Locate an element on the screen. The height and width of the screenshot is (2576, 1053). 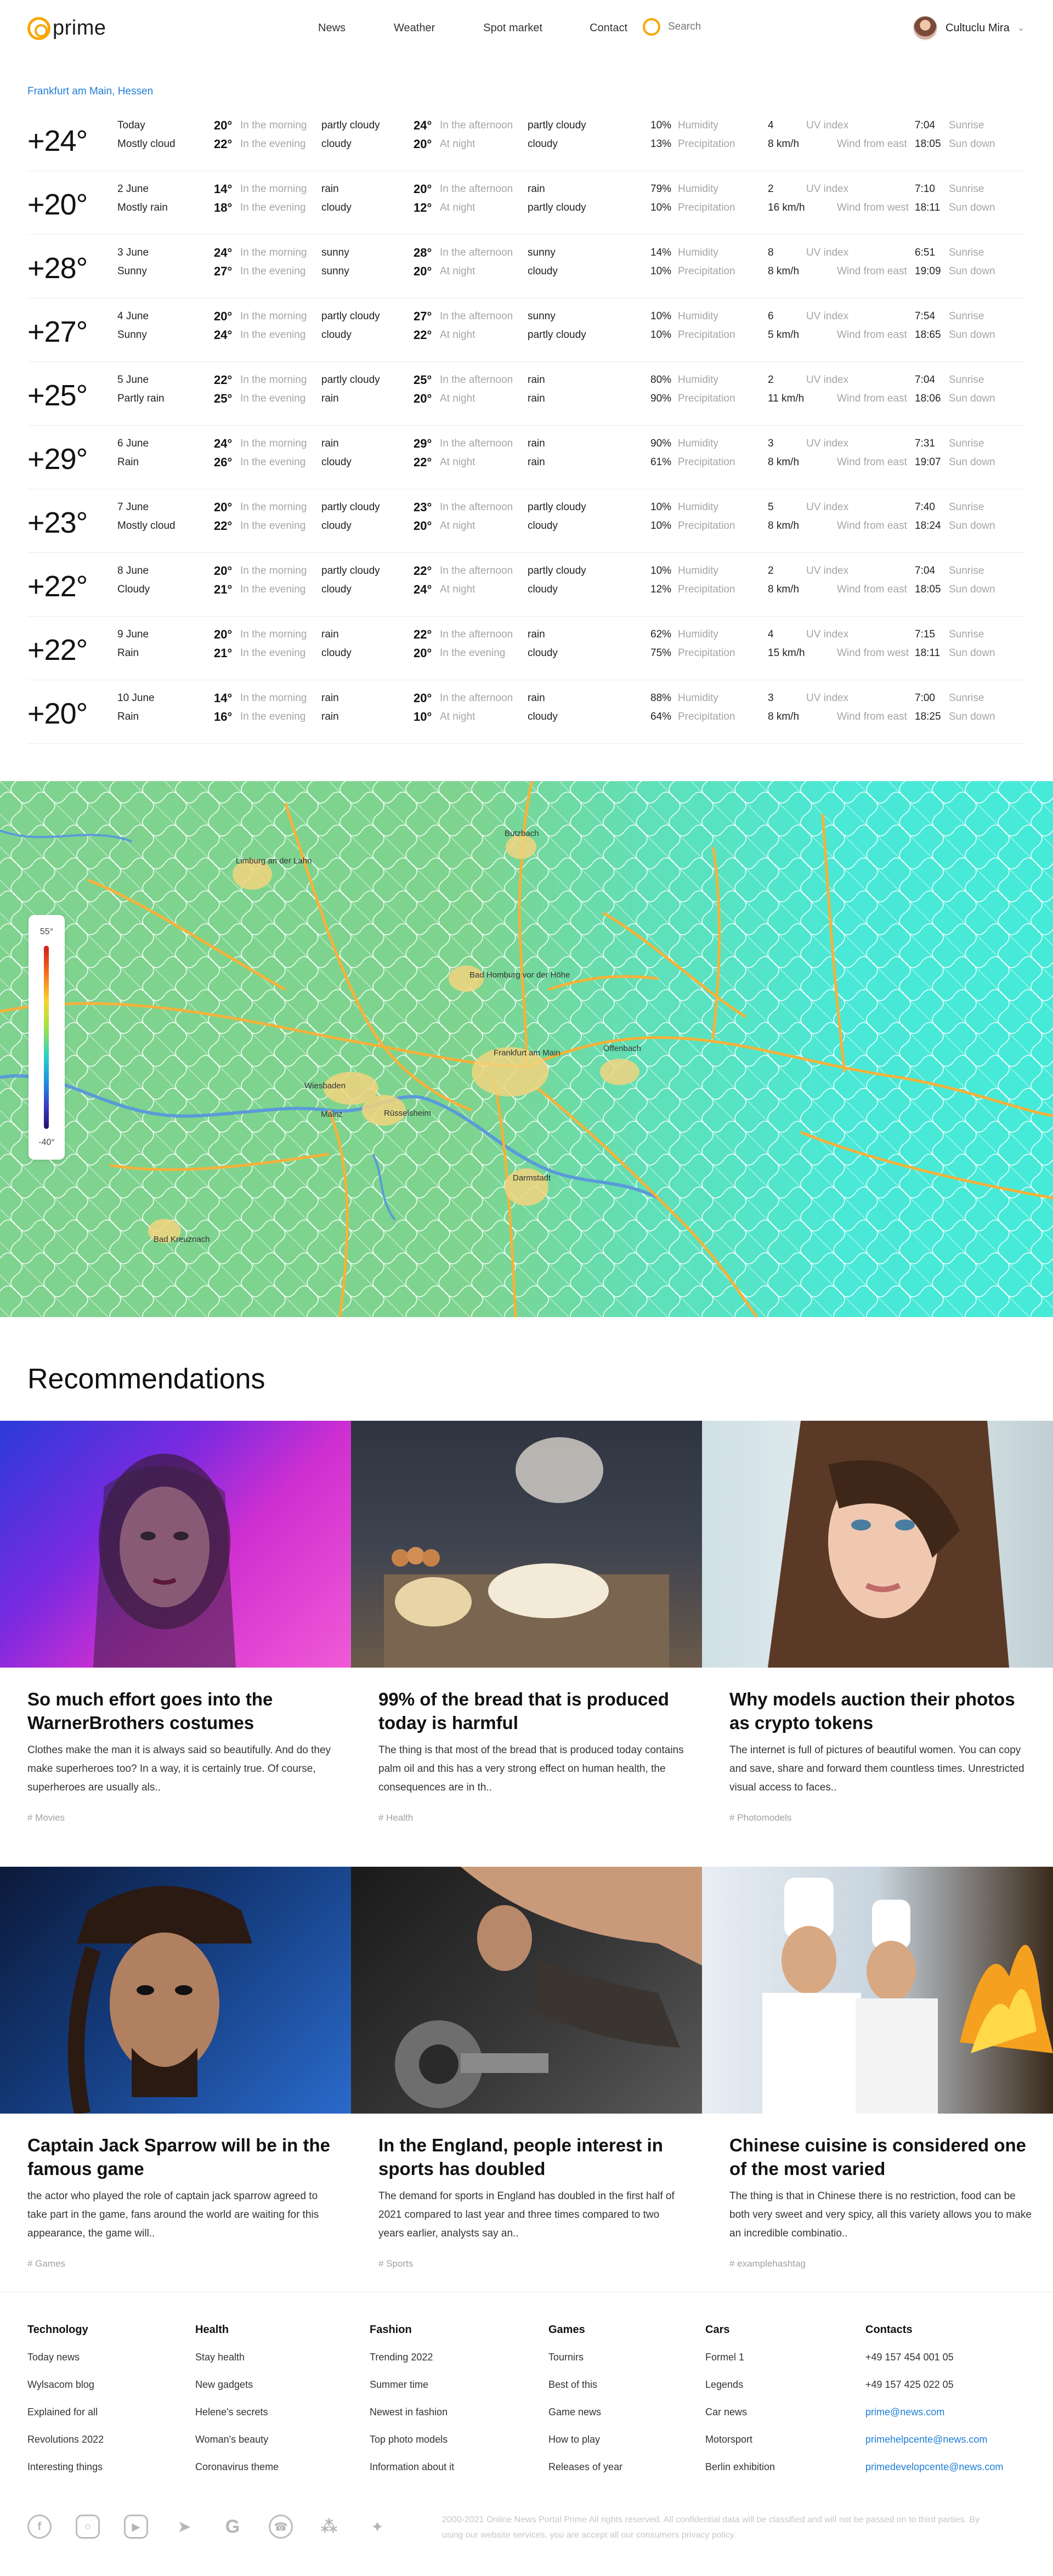
user-menu: Cultuclu Mira ⌄ is located at coordinates (968, 28).